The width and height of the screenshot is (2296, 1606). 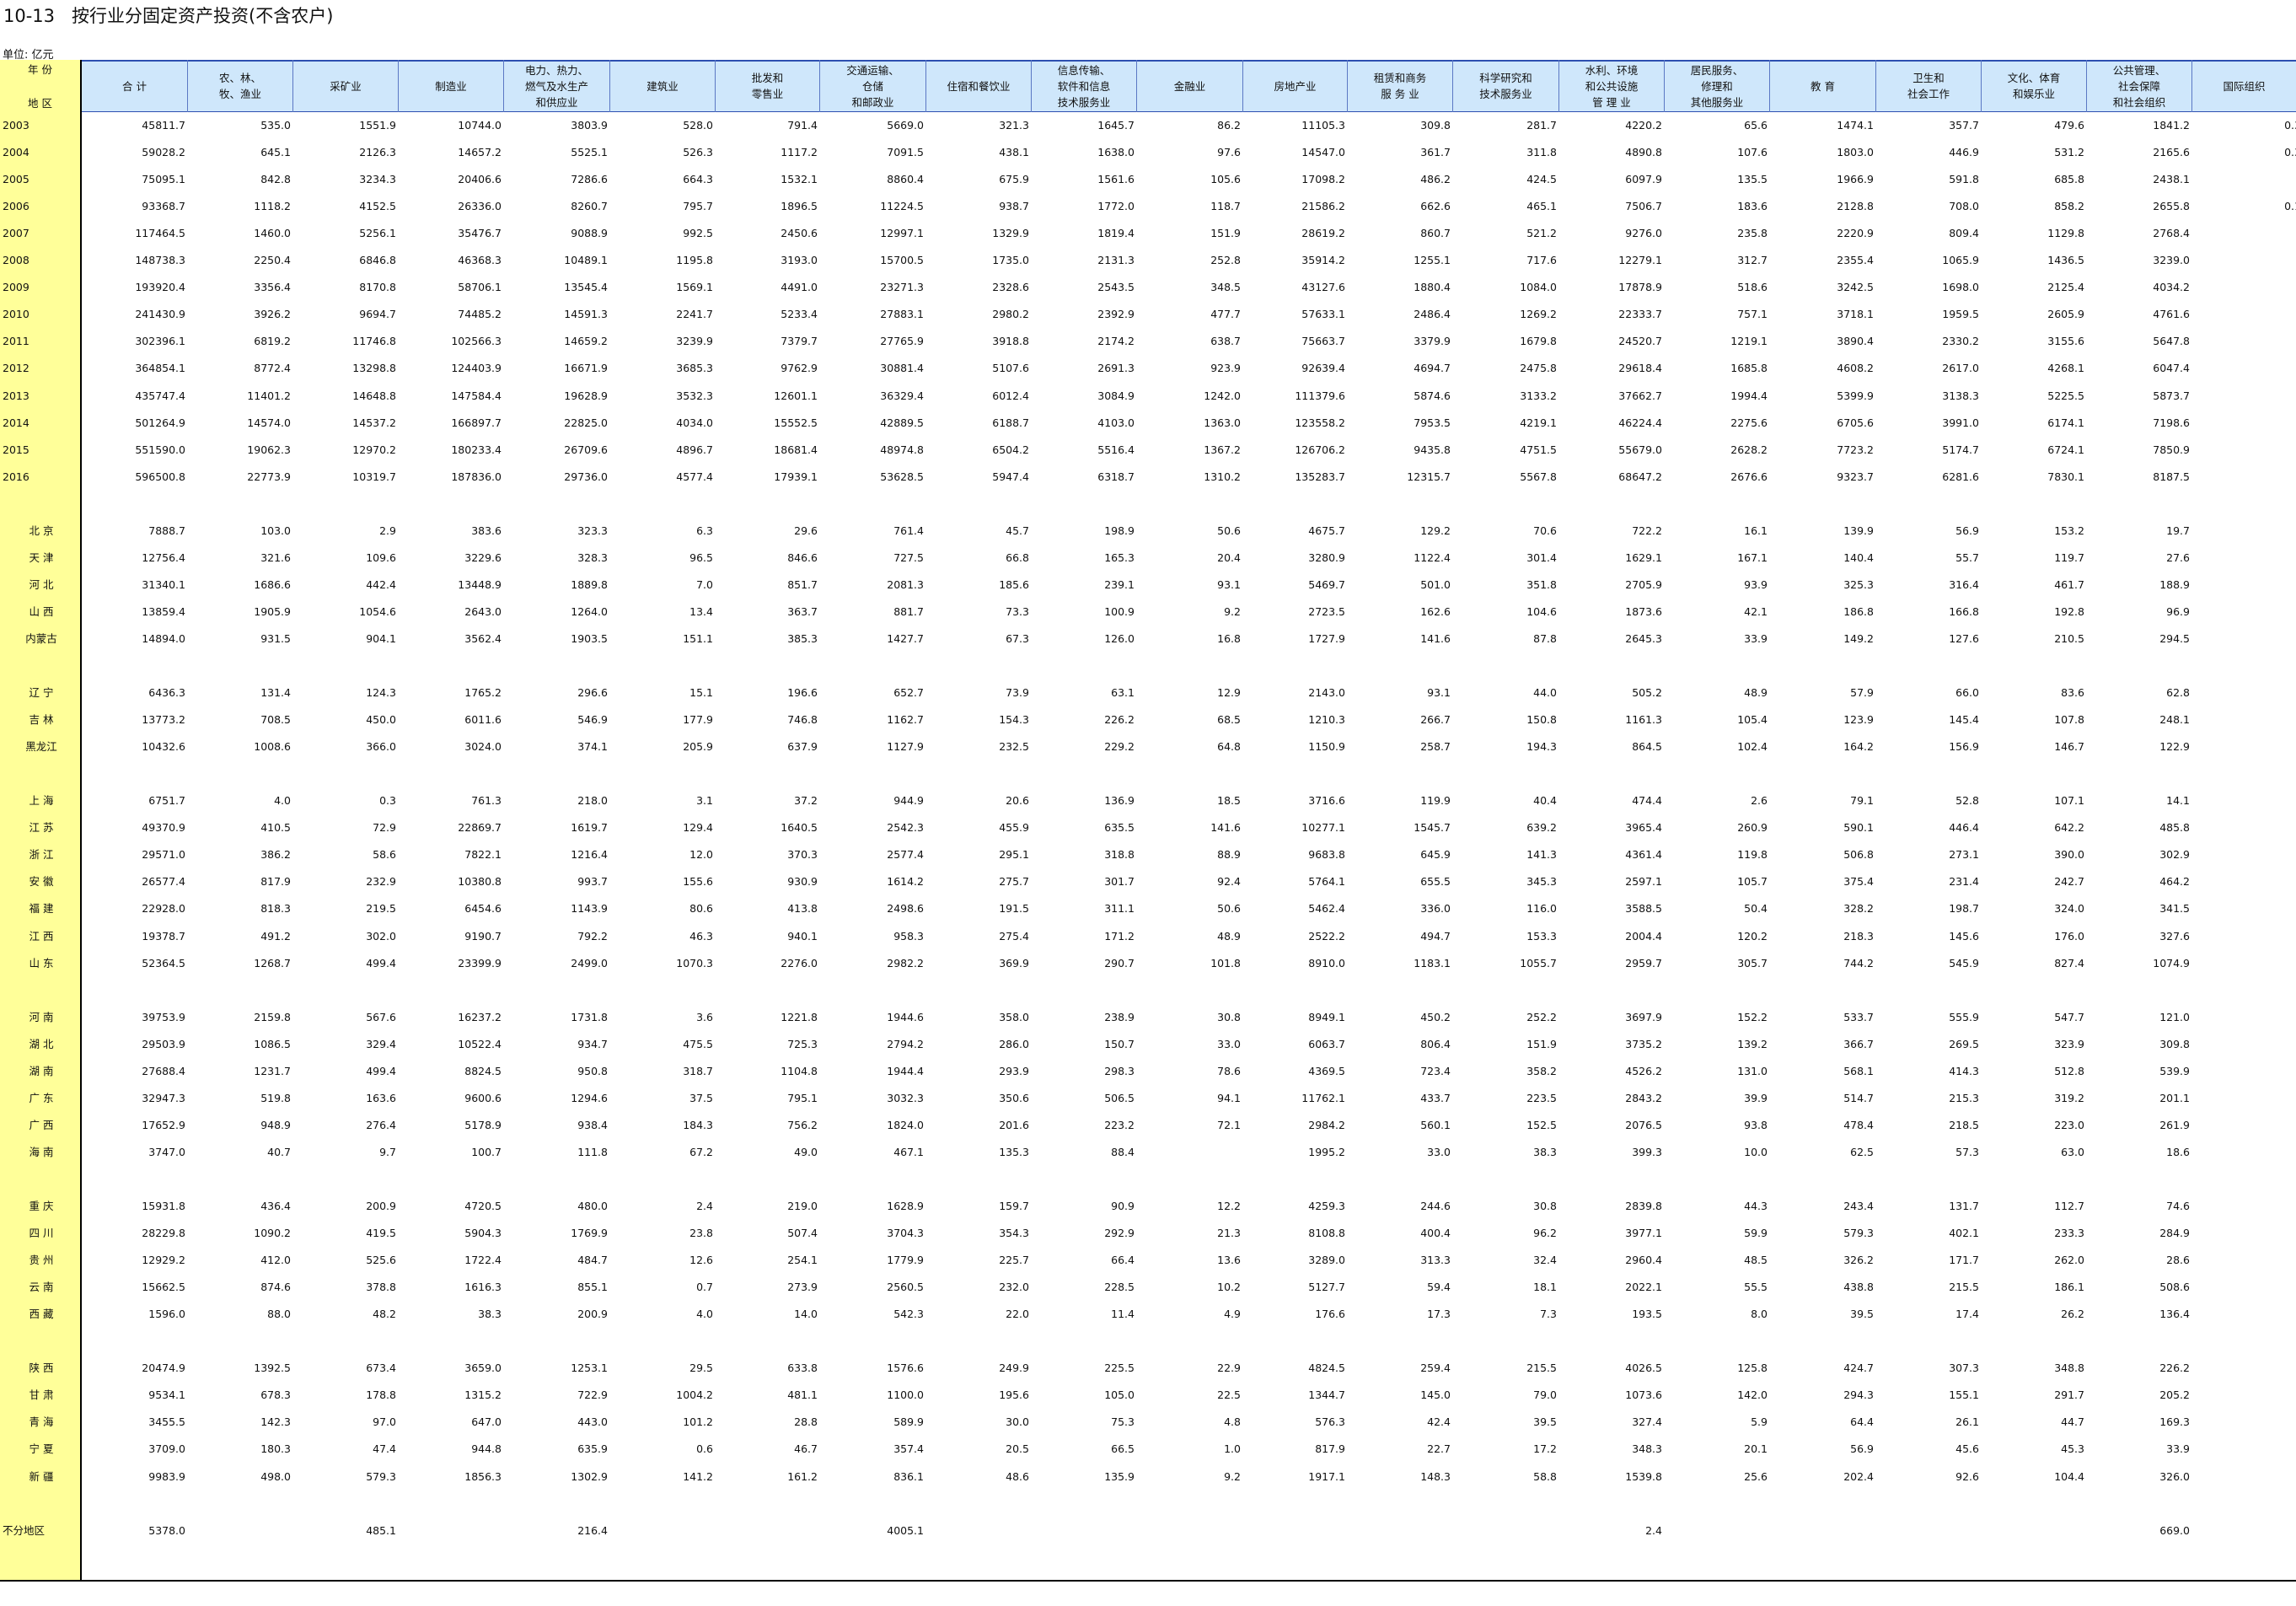 I want to click on table-cell: 545.9, so click(x=1964, y=963).